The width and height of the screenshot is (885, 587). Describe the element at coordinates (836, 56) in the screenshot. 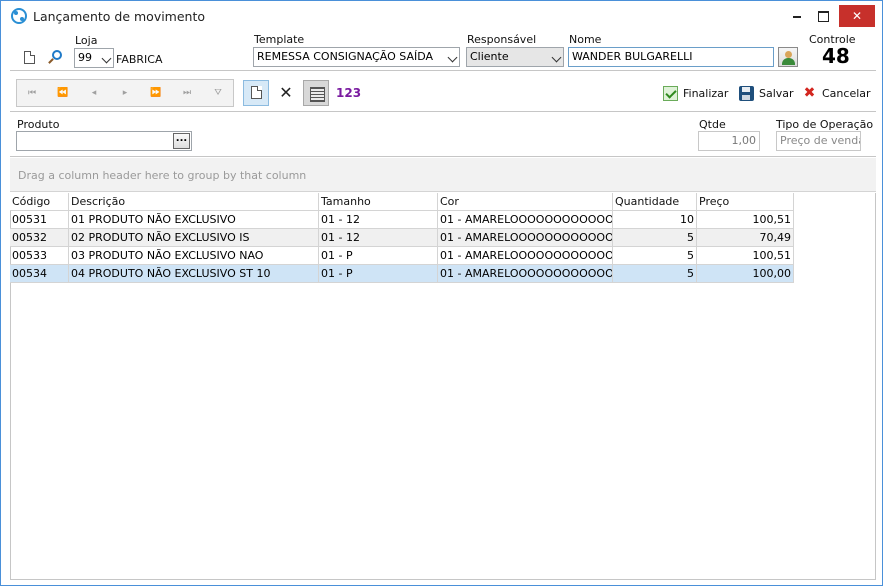

I see `controle-value: 48` at that location.